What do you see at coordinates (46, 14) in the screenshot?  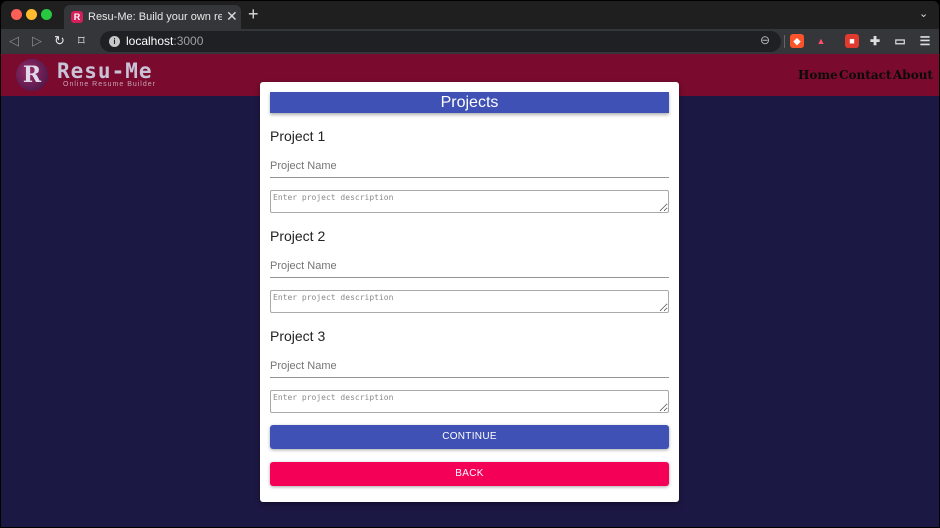 I see `maximize-window-button` at bounding box center [46, 14].